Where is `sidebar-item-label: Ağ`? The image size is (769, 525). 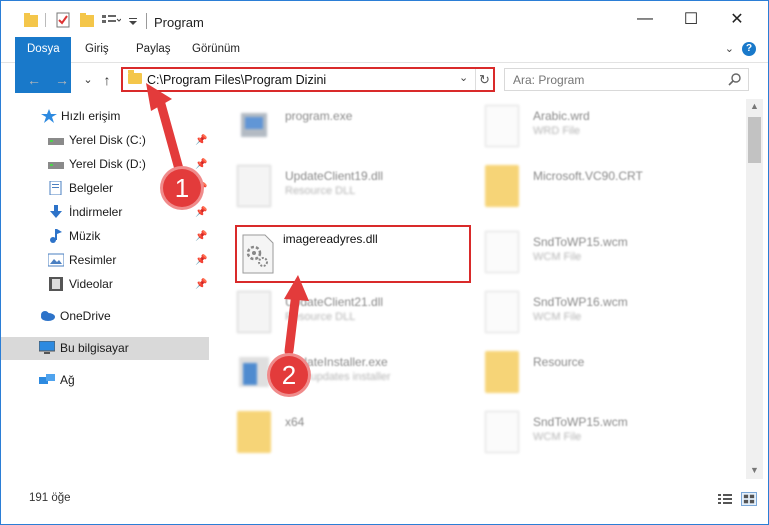 sidebar-item-label: Ağ is located at coordinates (67, 380).